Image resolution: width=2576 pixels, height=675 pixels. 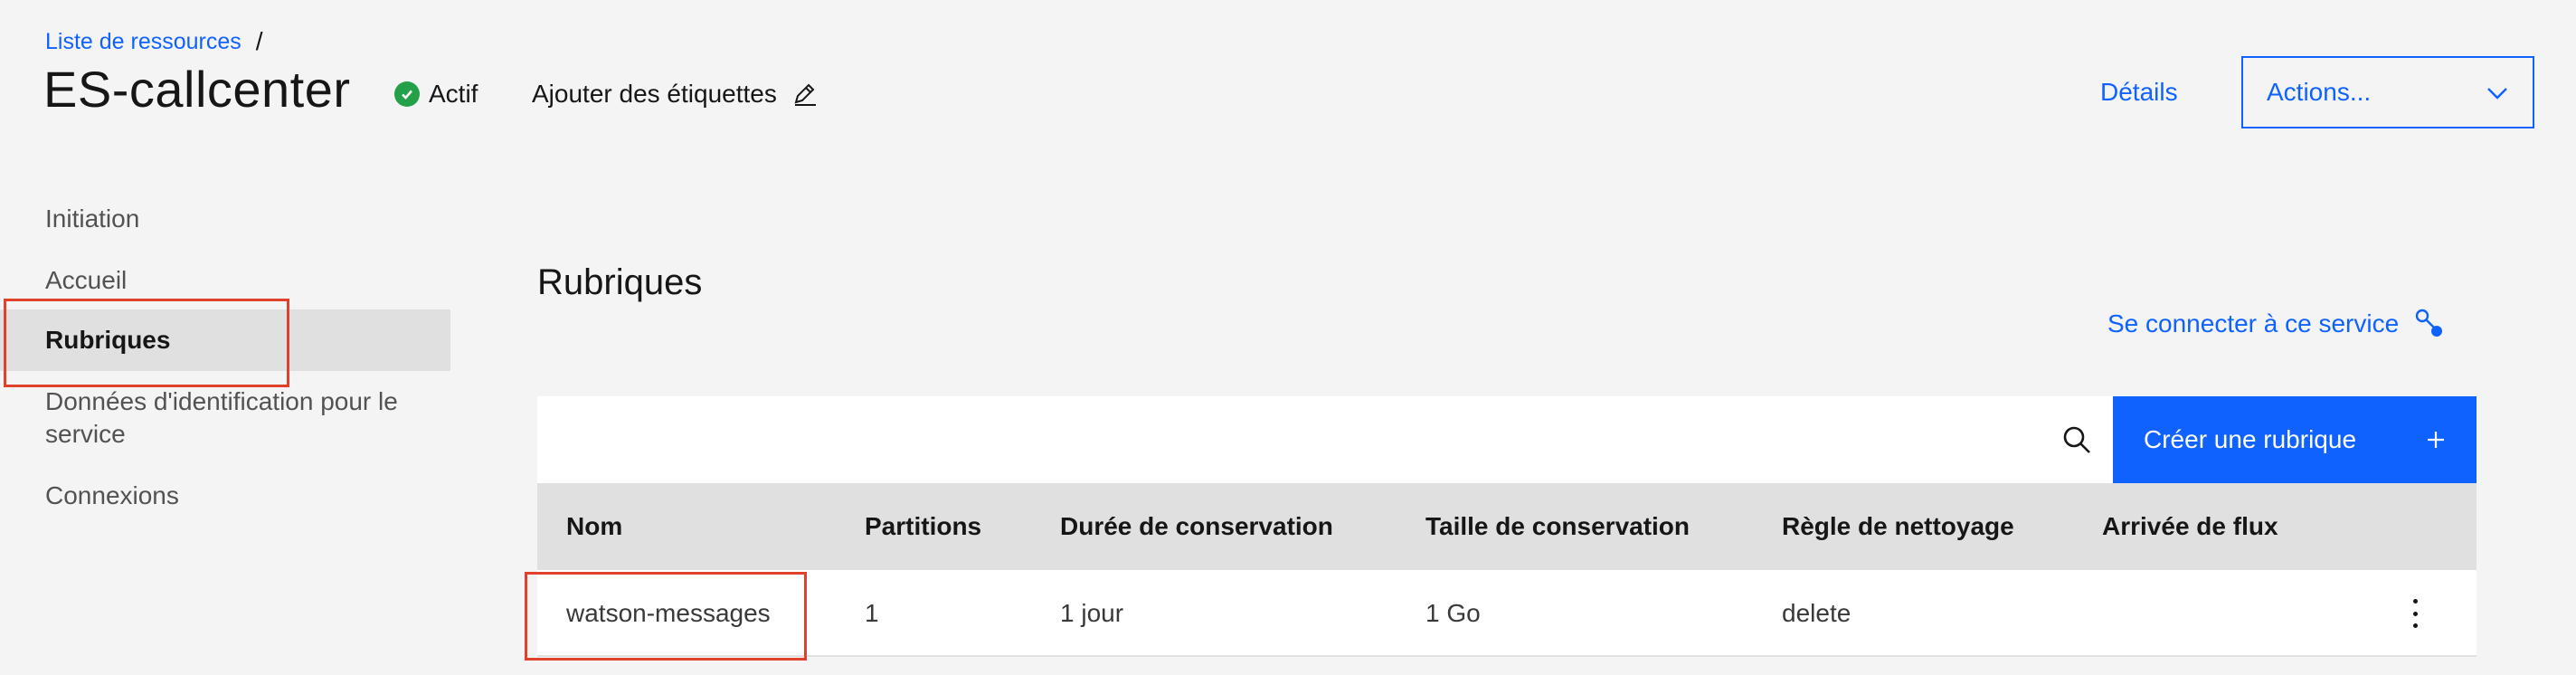 What do you see at coordinates (620, 282) in the screenshot?
I see `section-title: Rubriques` at bounding box center [620, 282].